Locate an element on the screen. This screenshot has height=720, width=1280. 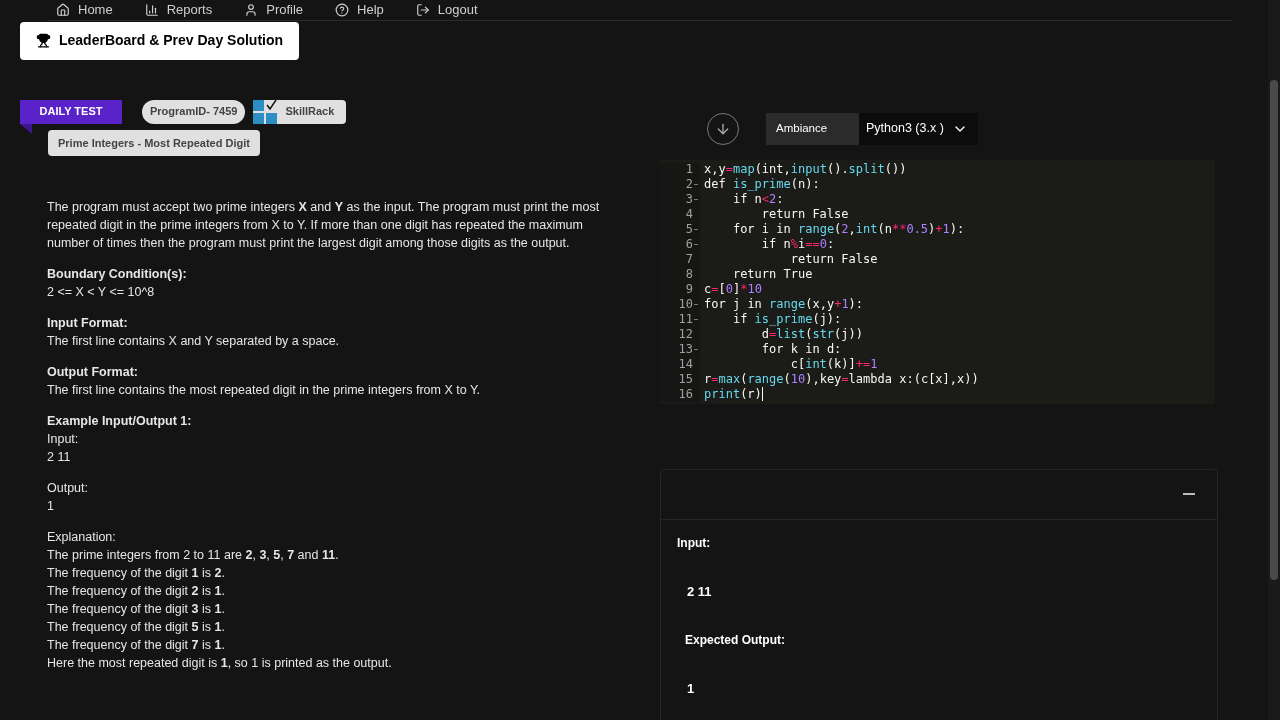
line-number: 14 is located at coordinates (685, 364).